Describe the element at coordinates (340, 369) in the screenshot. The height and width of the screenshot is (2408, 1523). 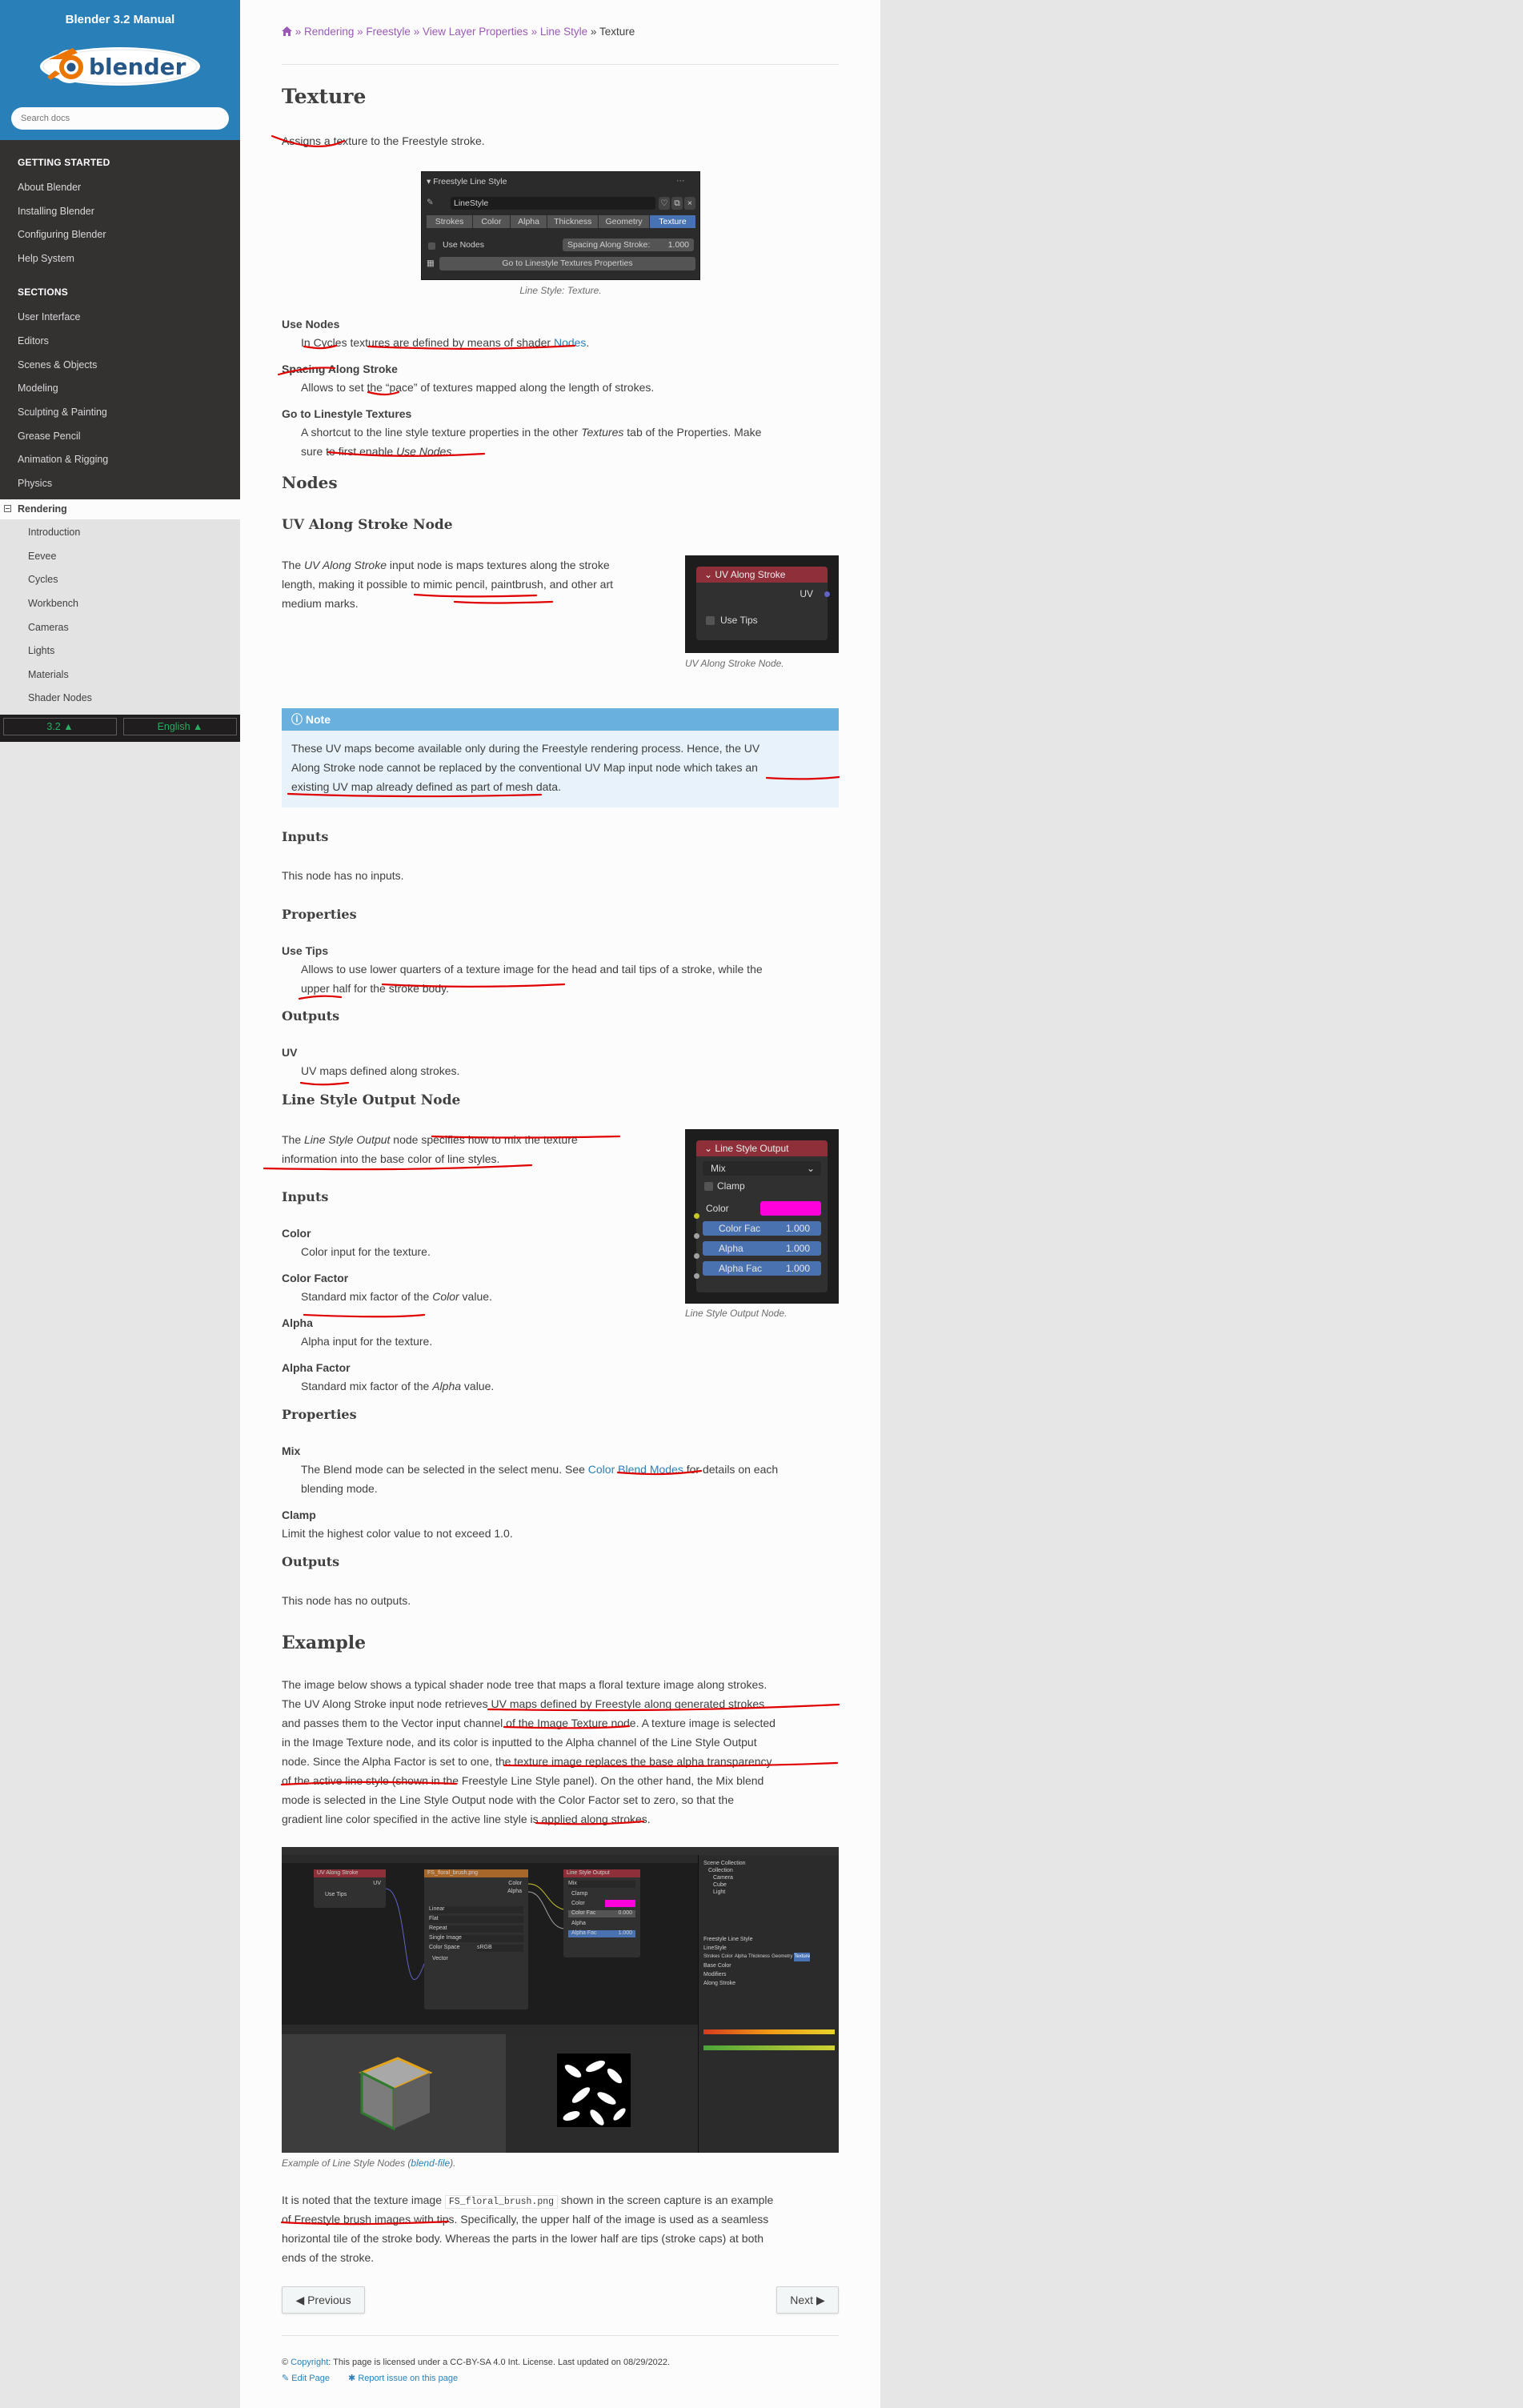
I see `term-spacing-along-stroke: Spacing Along Stroke` at that location.